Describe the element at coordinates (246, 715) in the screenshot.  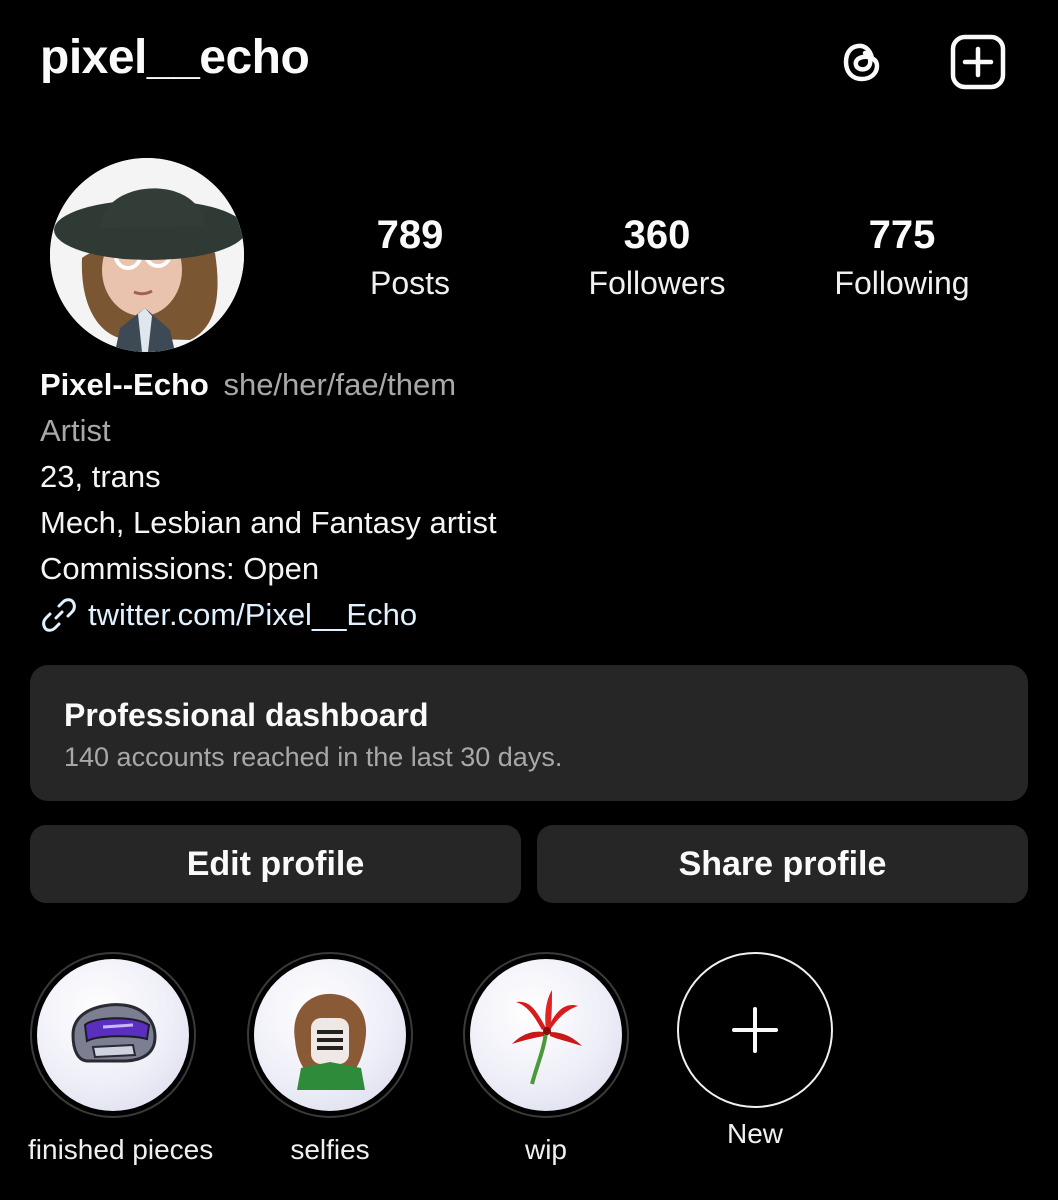
I see `dashboard-title: Professional dashboard` at that location.